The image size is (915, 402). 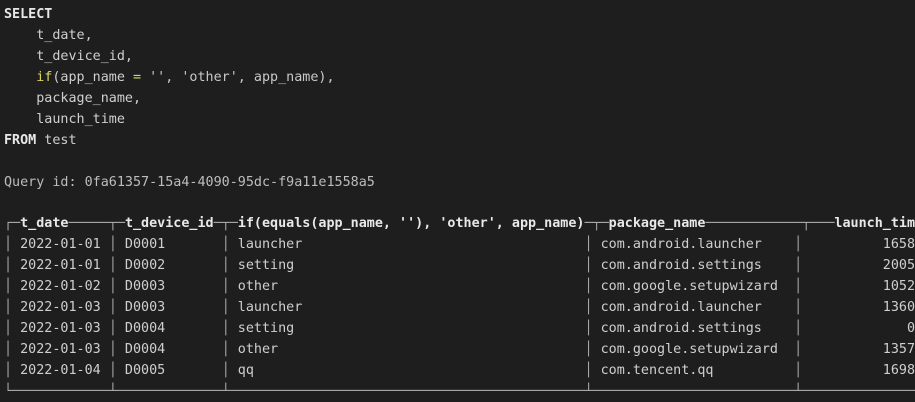 What do you see at coordinates (858, 244) in the screenshot?
I see `table-cell: 1658` at bounding box center [858, 244].